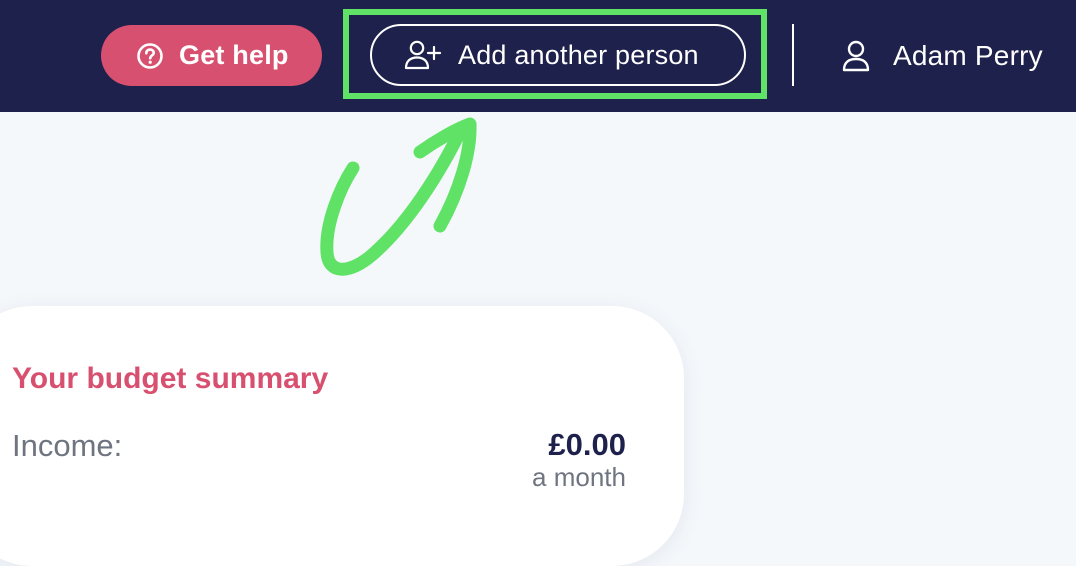 This screenshot has width=1076, height=566. What do you see at coordinates (150, 55) in the screenshot?
I see `question-circle-icon` at bounding box center [150, 55].